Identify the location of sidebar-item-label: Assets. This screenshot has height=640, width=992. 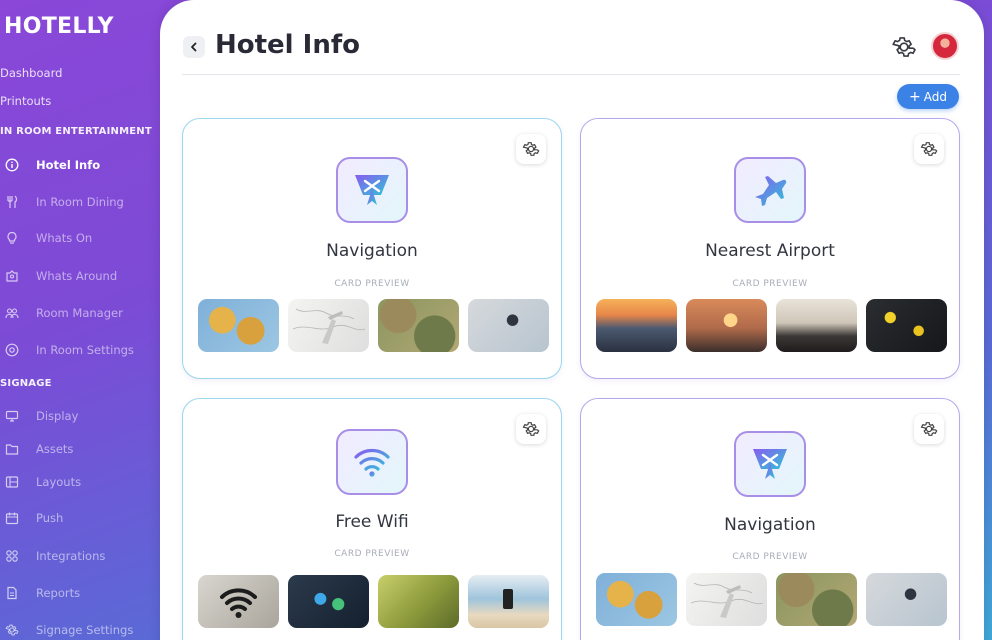
(55, 449).